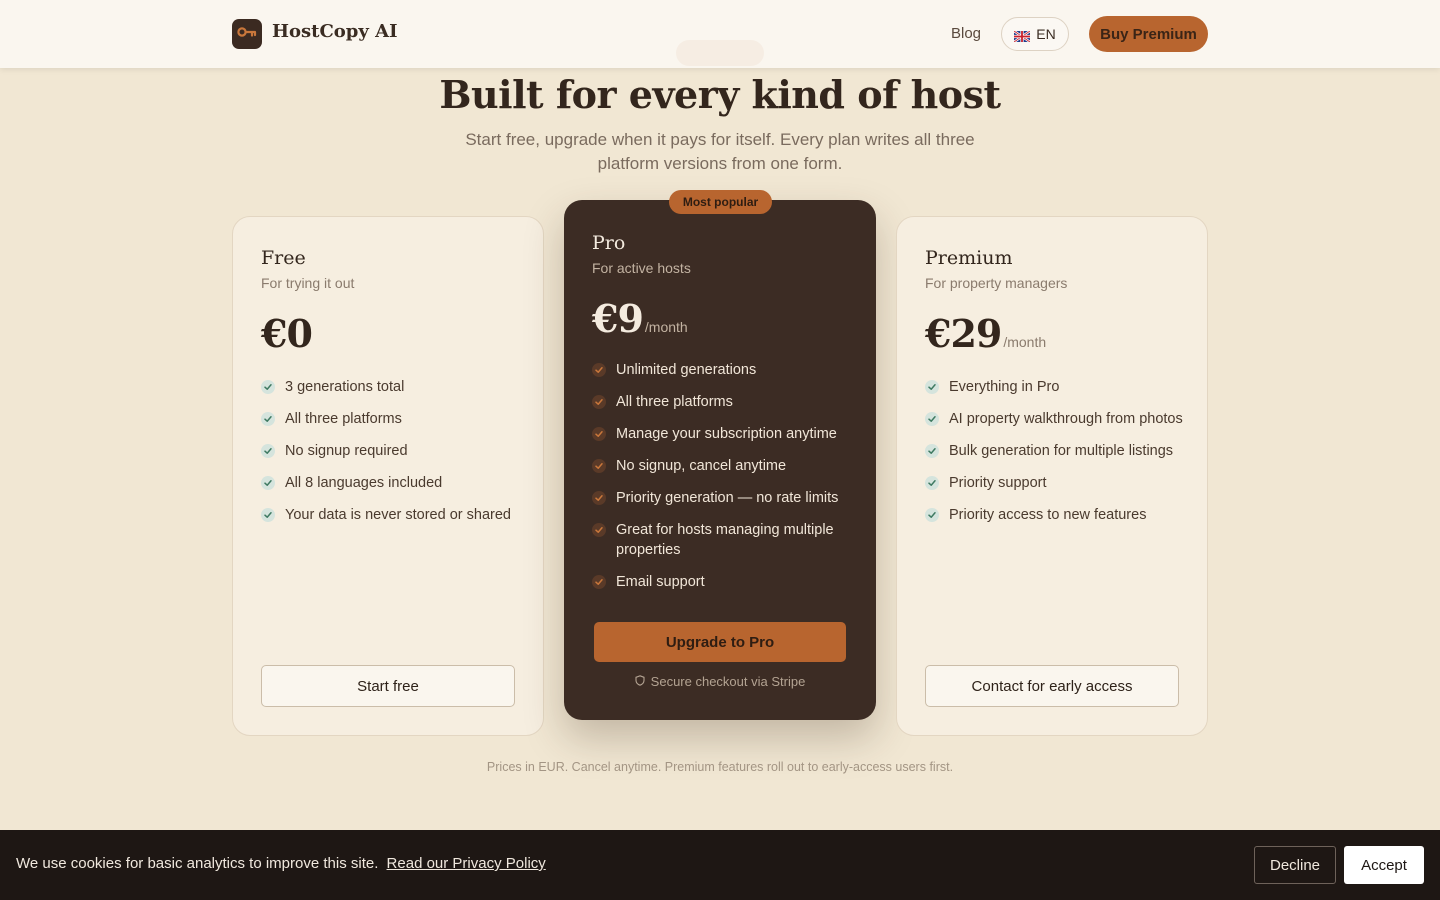  What do you see at coordinates (609, 243) in the screenshot?
I see `plan-name: Pro` at bounding box center [609, 243].